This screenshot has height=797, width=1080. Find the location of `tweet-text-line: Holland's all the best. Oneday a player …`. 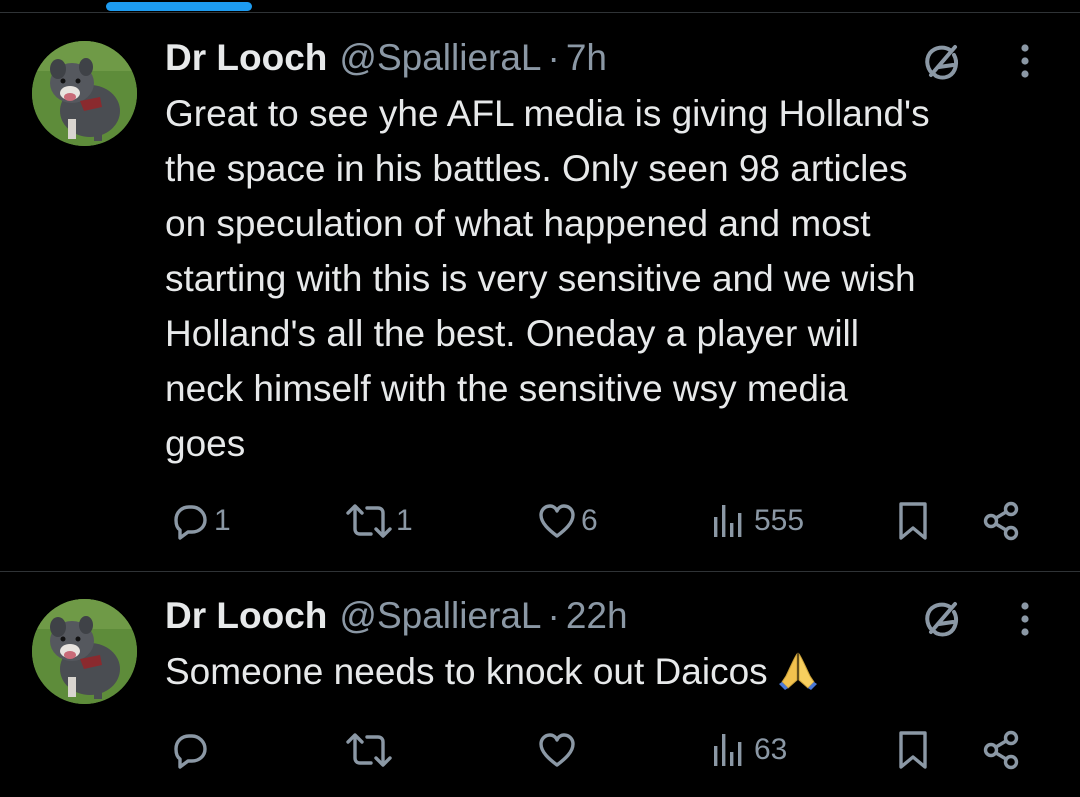

tweet-text-line: Holland's all the best. Oneday a player … is located at coordinates (512, 333).